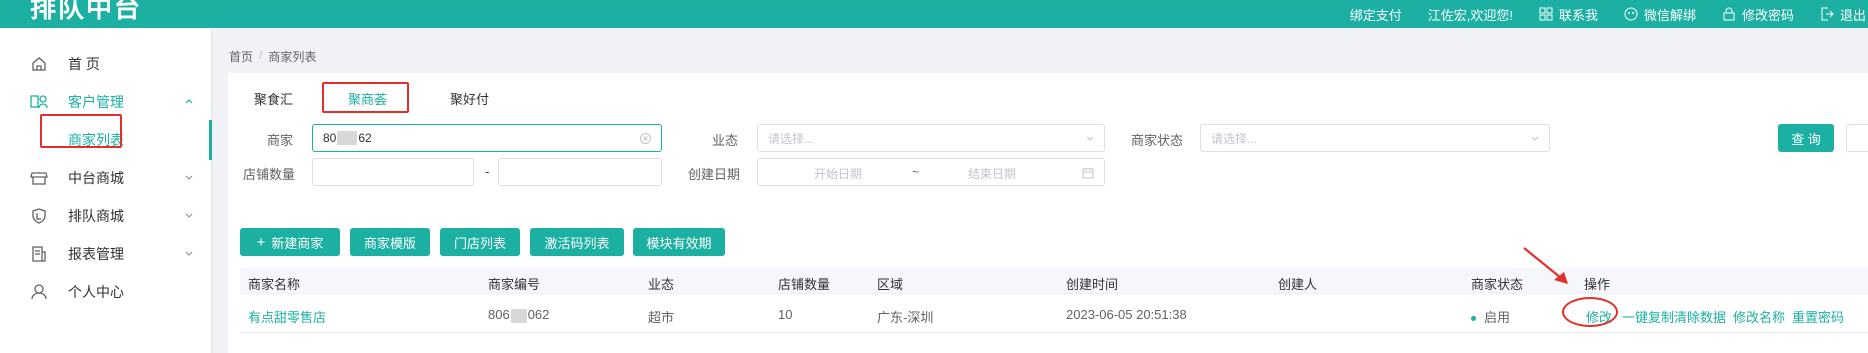 The image size is (1868, 353). I want to click on top-nav: 绑定支付 江佐宏,欢迎您! 联系我 微信解绑 修改密码 退出, so click(1609, 14).